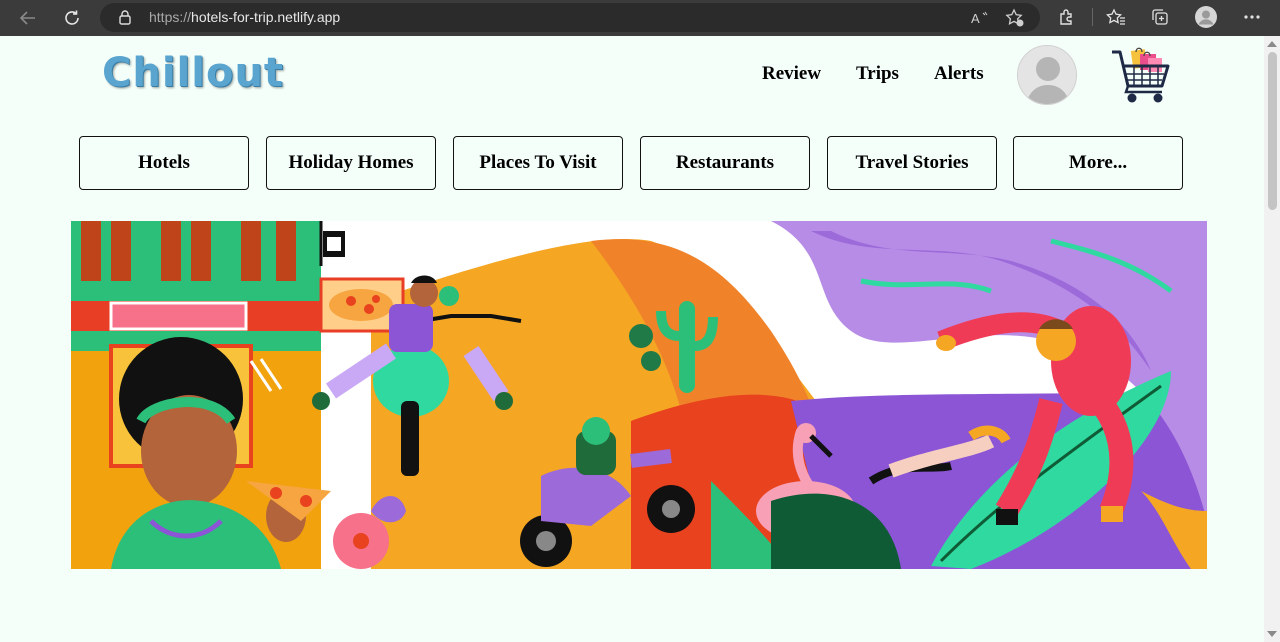  I want to click on nav-trips: Trips, so click(877, 74).